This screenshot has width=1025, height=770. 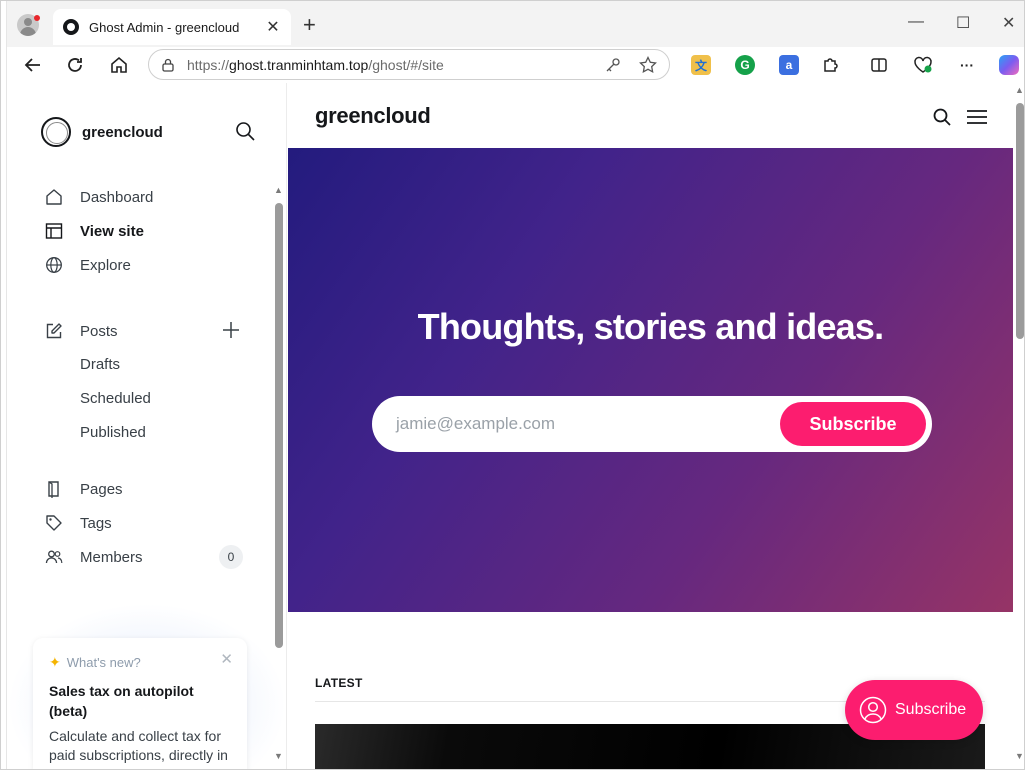 I want to click on split-view-icon, so click(x=879, y=65).